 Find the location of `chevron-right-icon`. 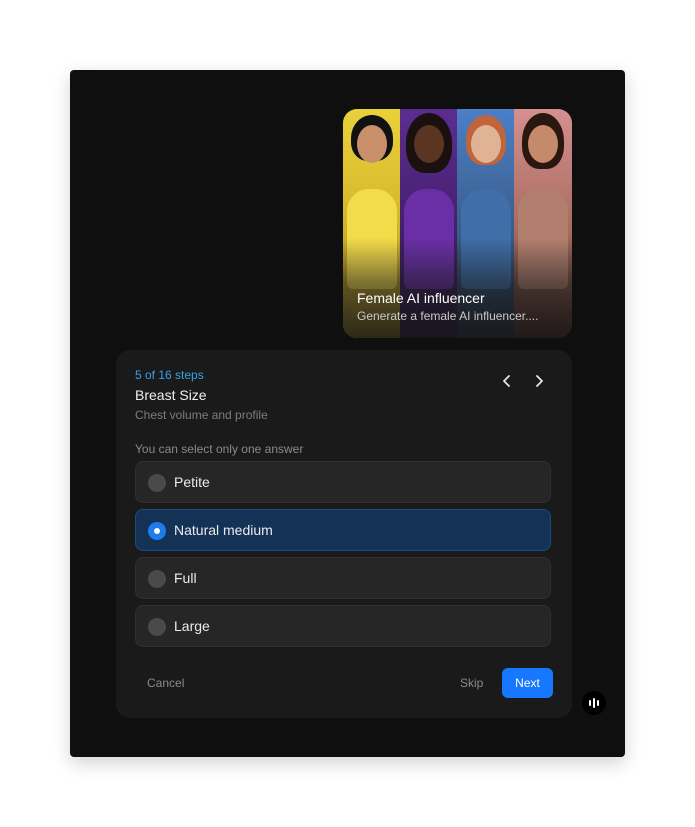

chevron-right-icon is located at coordinates (539, 381).